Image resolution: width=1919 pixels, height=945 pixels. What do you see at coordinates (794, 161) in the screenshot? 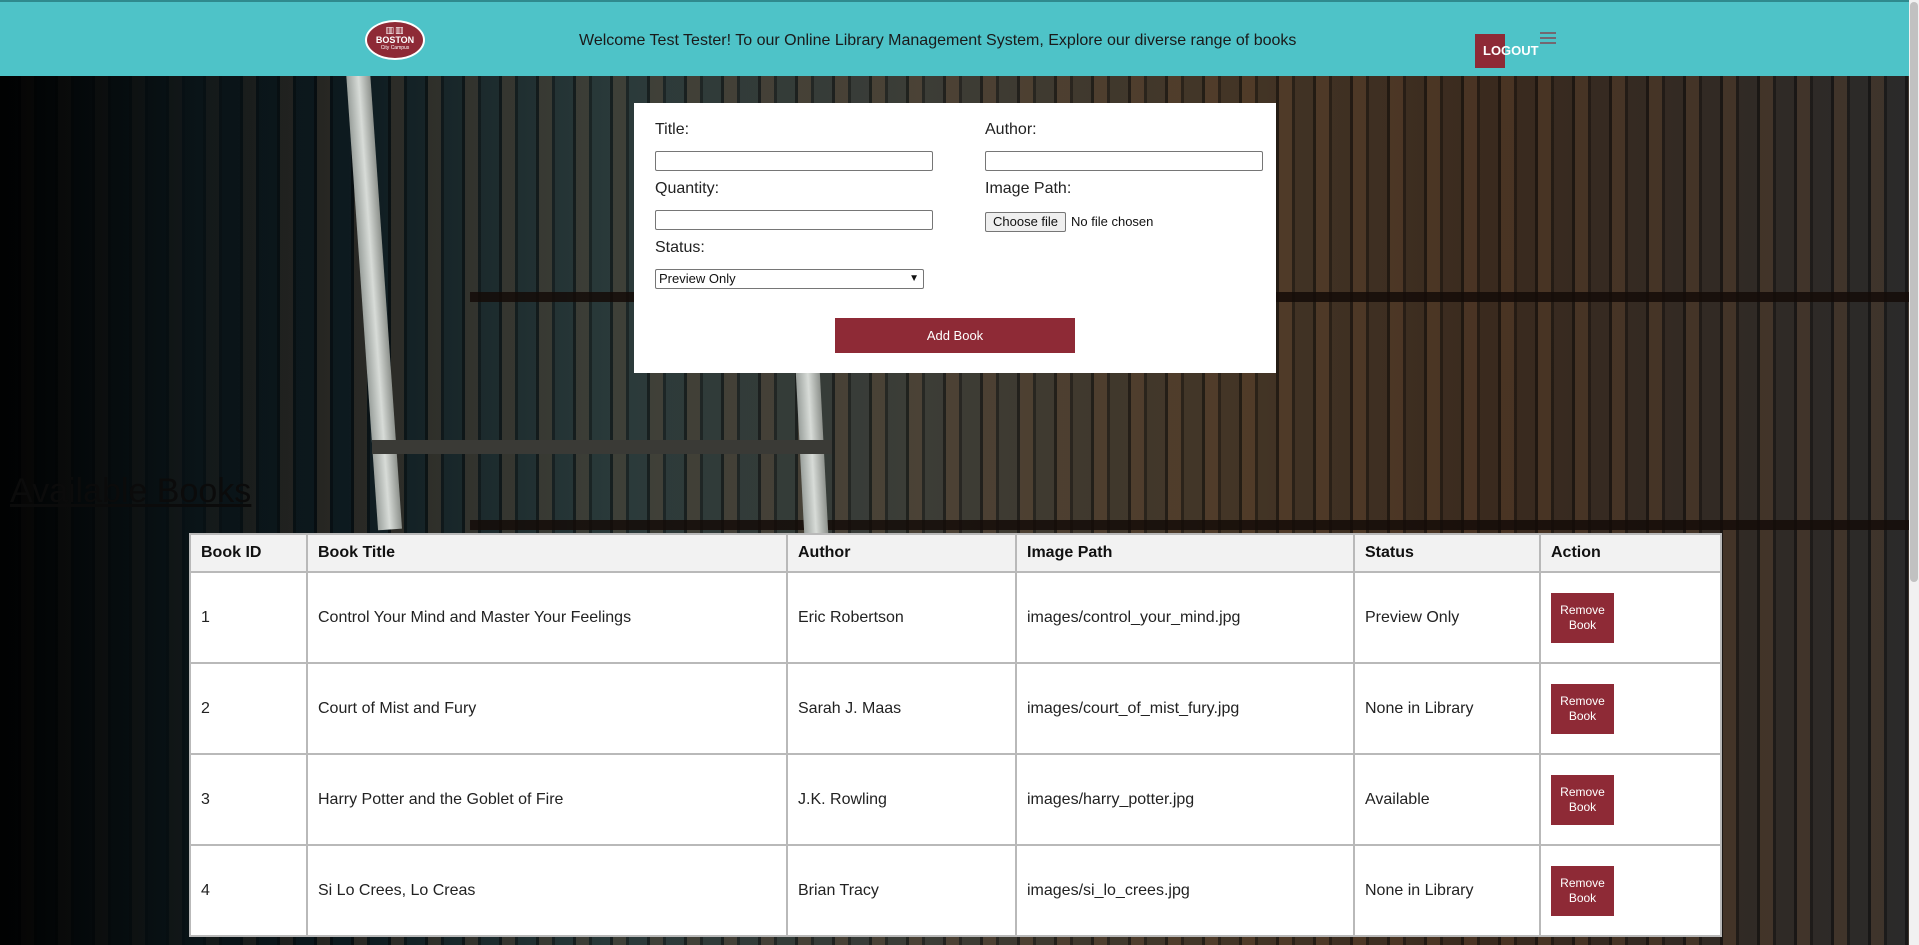
I see `title-input` at bounding box center [794, 161].